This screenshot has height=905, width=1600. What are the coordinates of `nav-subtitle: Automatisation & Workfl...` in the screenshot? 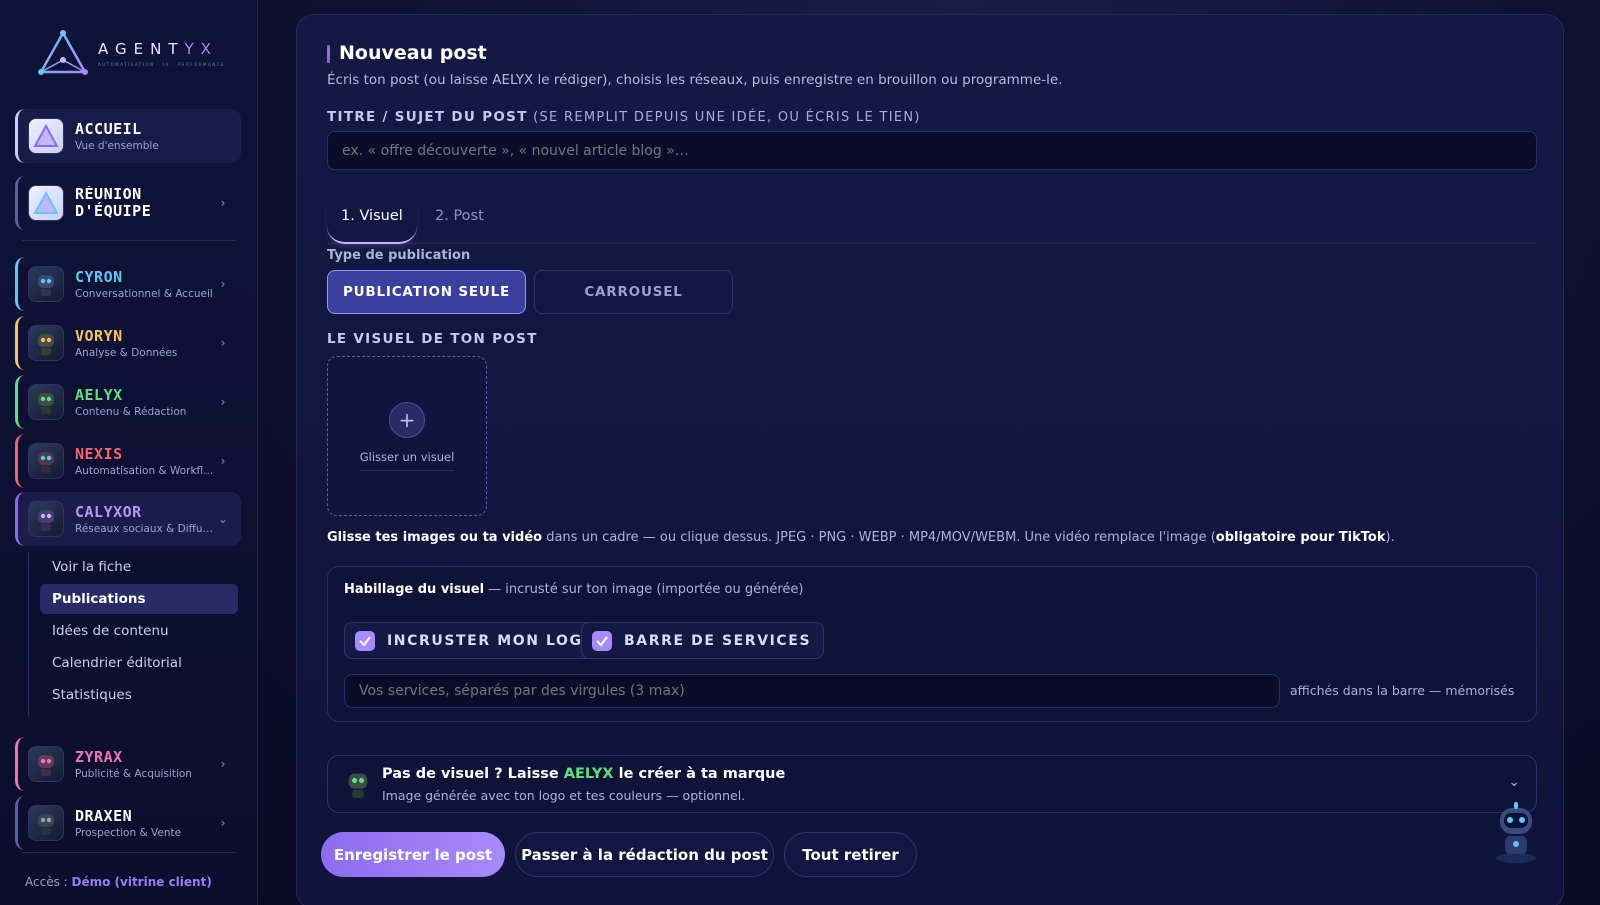 It's located at (144, 470).